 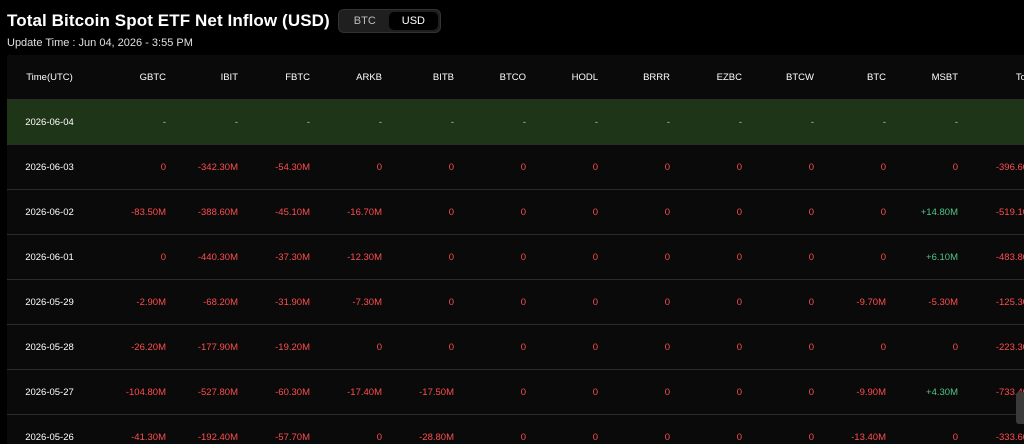 What do you see at coordinates (365, 21) in the screenshot?
I see `toggle-btc: BTC` at bounding box center [365, 21].